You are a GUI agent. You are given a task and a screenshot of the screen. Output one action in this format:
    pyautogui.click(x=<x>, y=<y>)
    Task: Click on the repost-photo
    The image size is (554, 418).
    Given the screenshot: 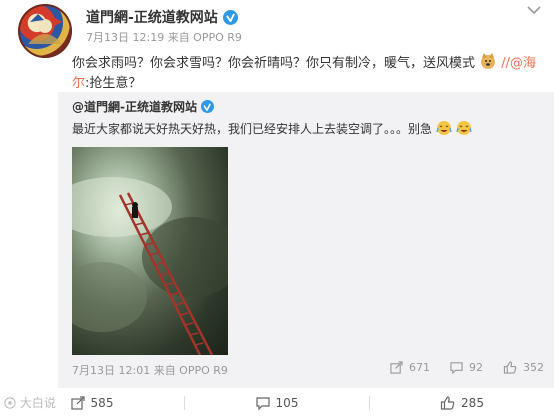 What is the action you would take?
    pyautogui.click(x=150, y=251)
    